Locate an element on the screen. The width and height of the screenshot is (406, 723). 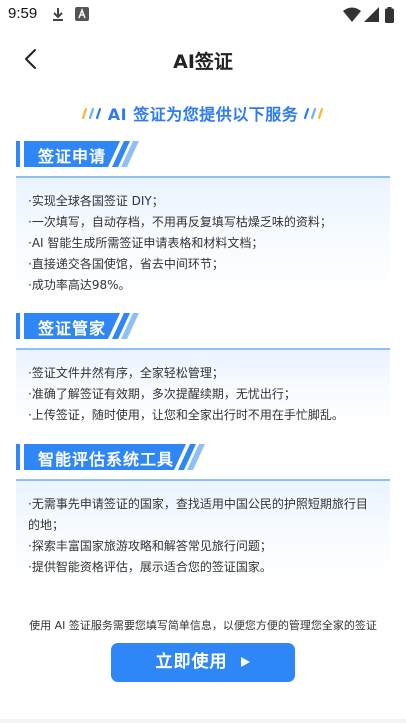
list-item: ·上传签证，随时使用，让您和全家出行时不用在手忙脚乱。 is located at coordinates (186, 415).